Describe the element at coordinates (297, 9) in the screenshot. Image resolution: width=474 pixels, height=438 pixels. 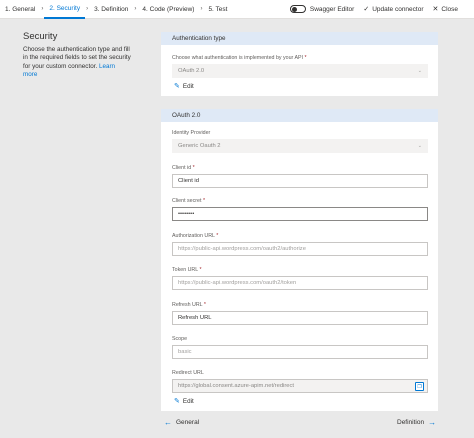
I see `toggle-switch` at that location.